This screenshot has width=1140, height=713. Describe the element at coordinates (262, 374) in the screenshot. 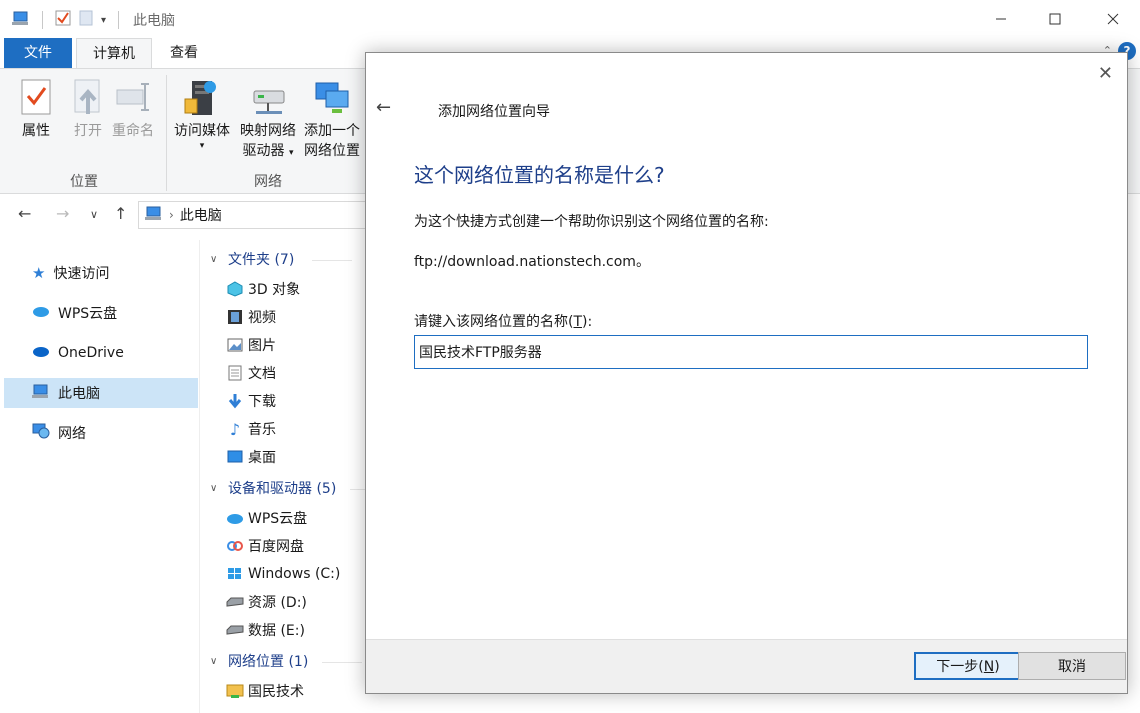

I see `list-item-label: 文档` at that location.